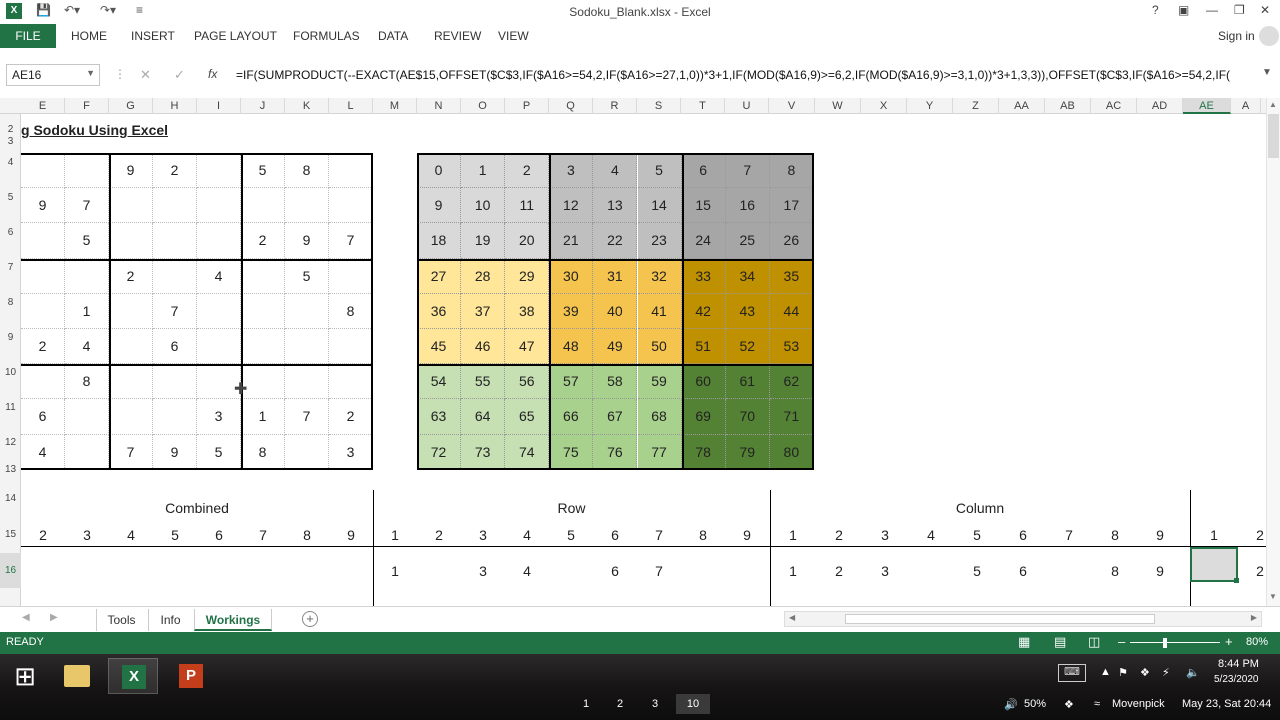 This screenshot has height=720, width=1280. What do you see at coordinates (1069, 535) in the screenshot?
I see `column-cell: 7` at bounding box center [1069, 535].